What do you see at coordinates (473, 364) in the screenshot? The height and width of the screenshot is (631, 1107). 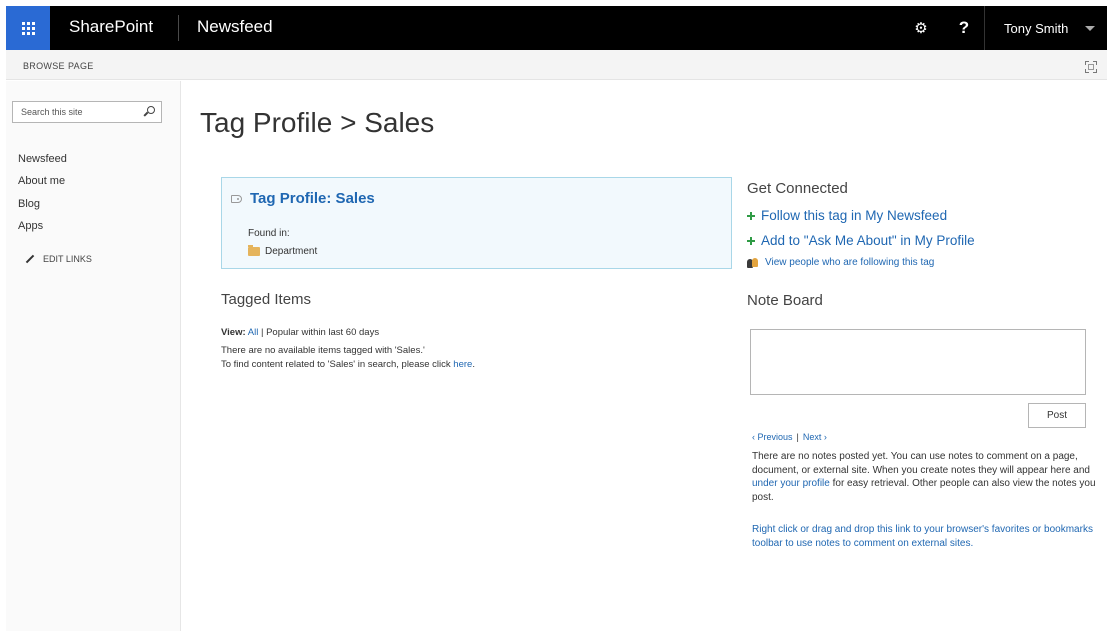 I see `search-hint-end: .` at bounding box center [473, 364].